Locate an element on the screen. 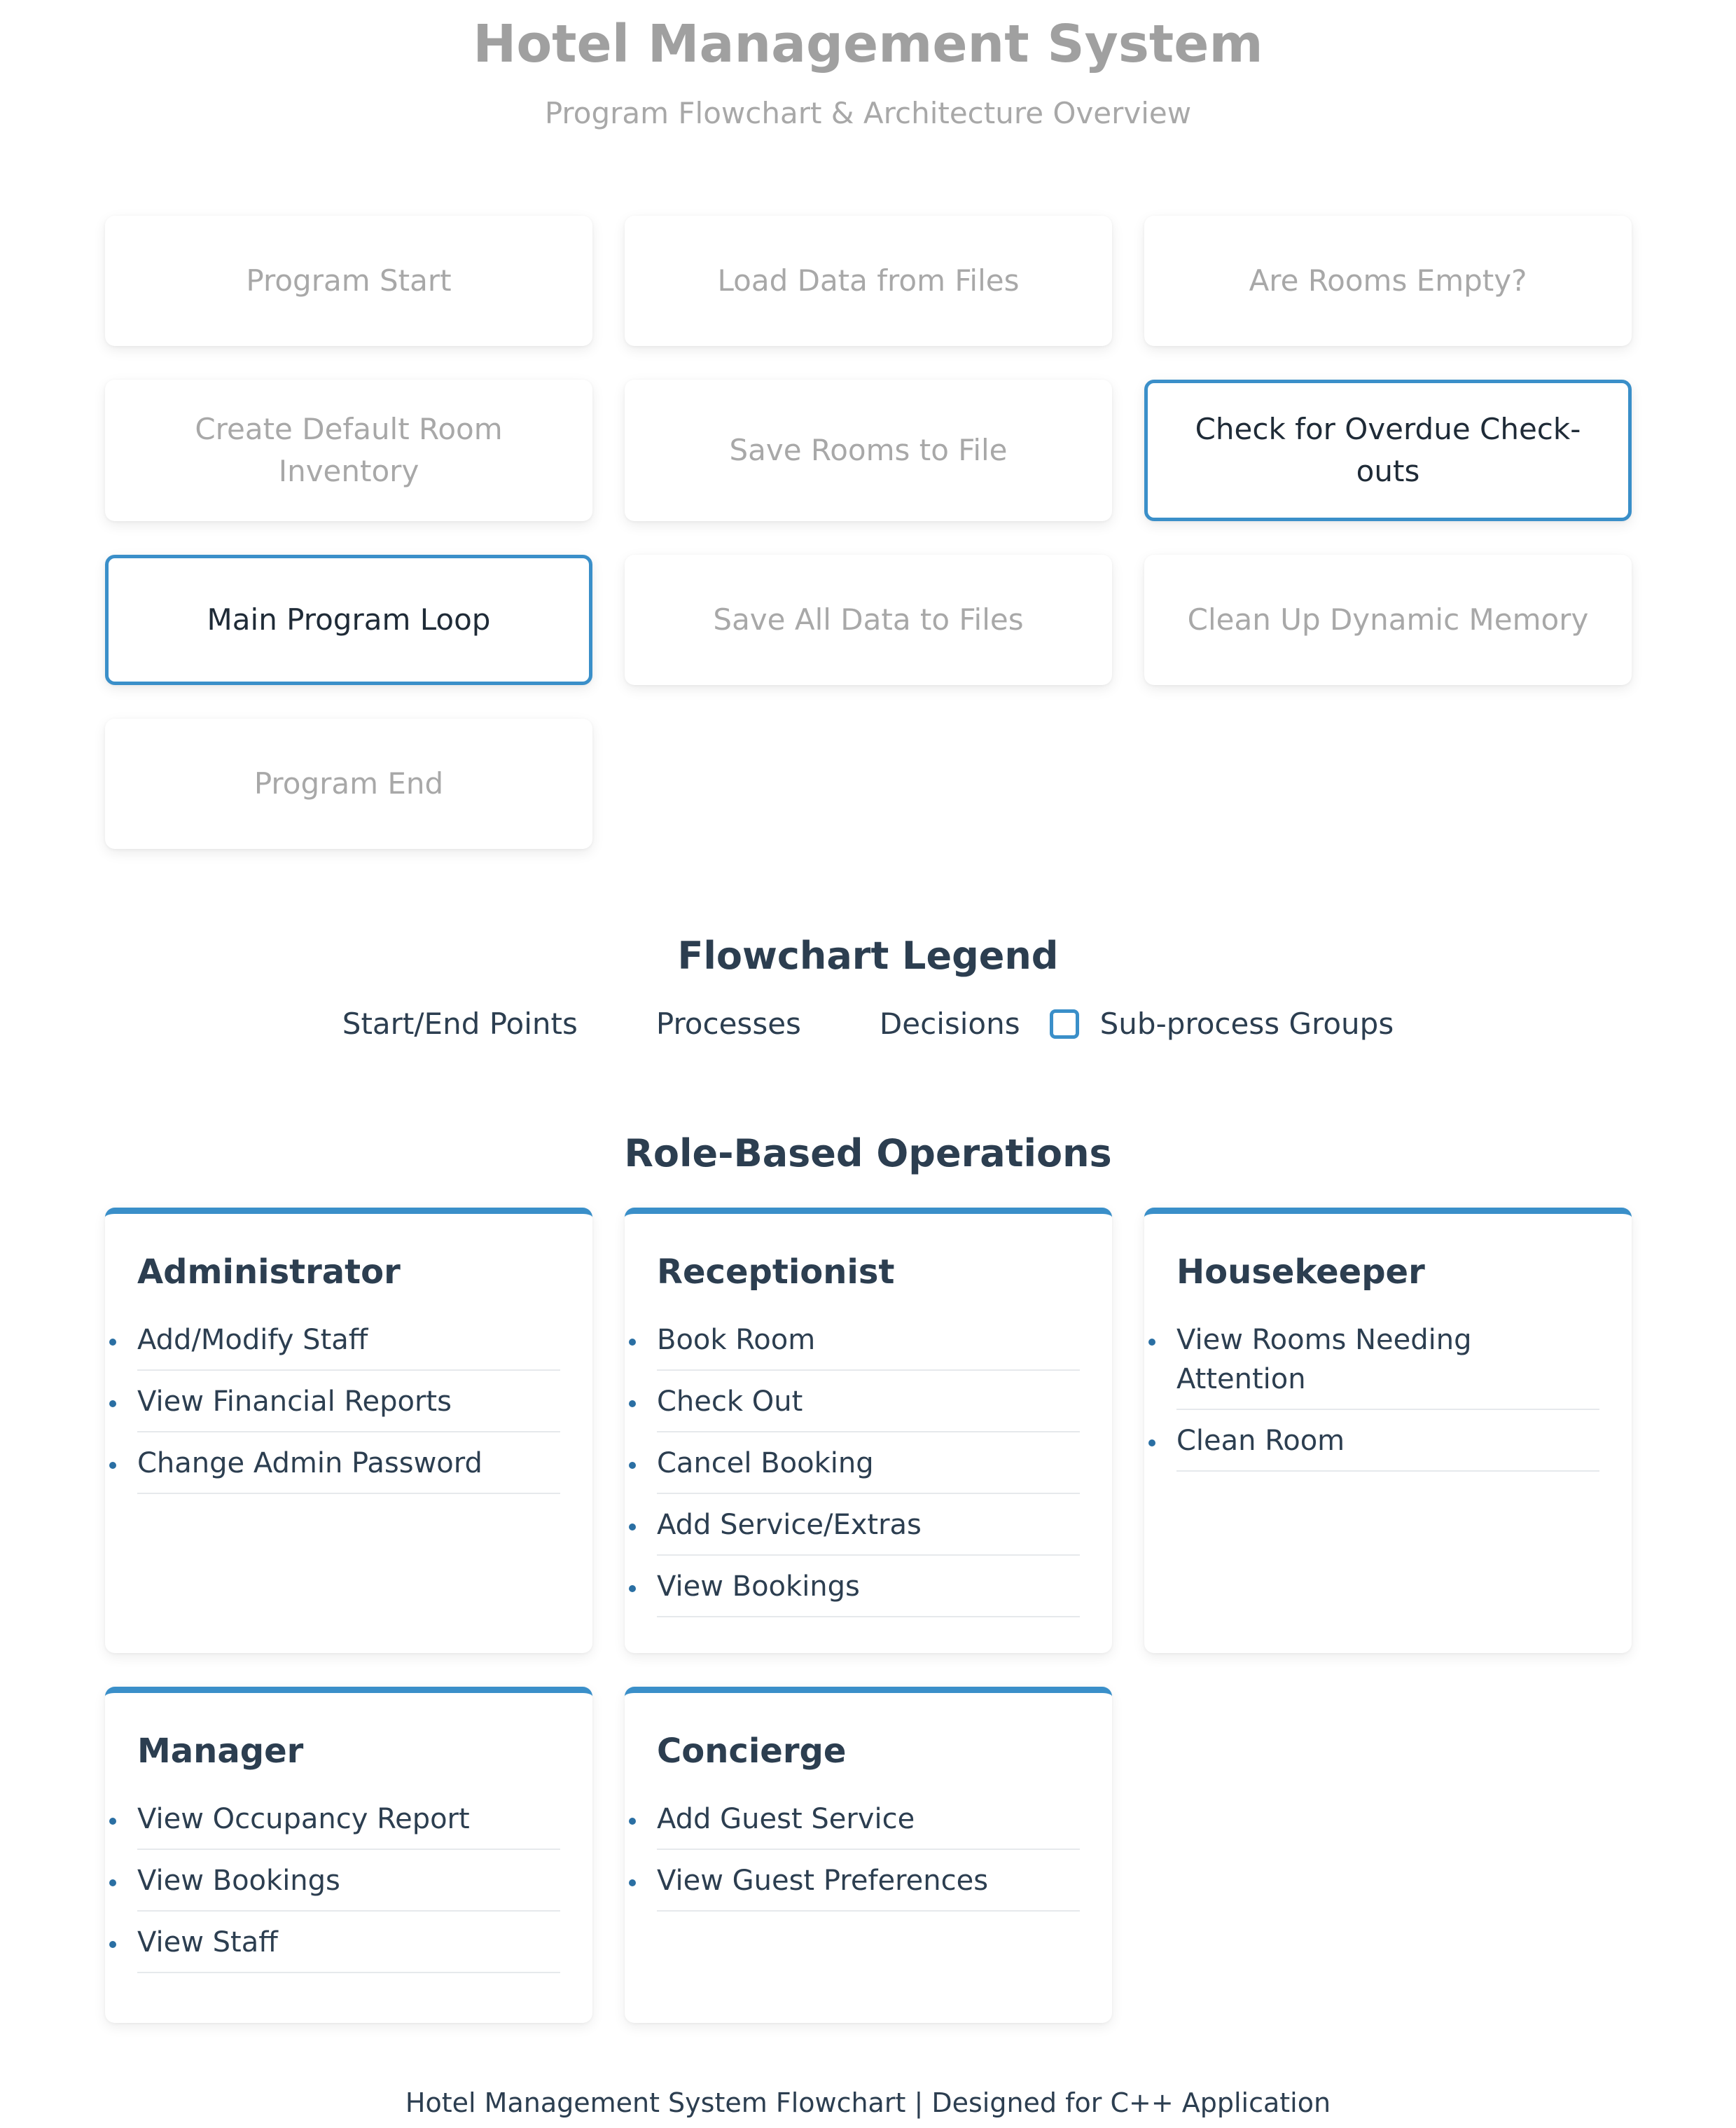 Image resolution: width=1736 pixels, height=2128 pixels. list-item: Add Service/Extras is located at coordinates (855, 1525).